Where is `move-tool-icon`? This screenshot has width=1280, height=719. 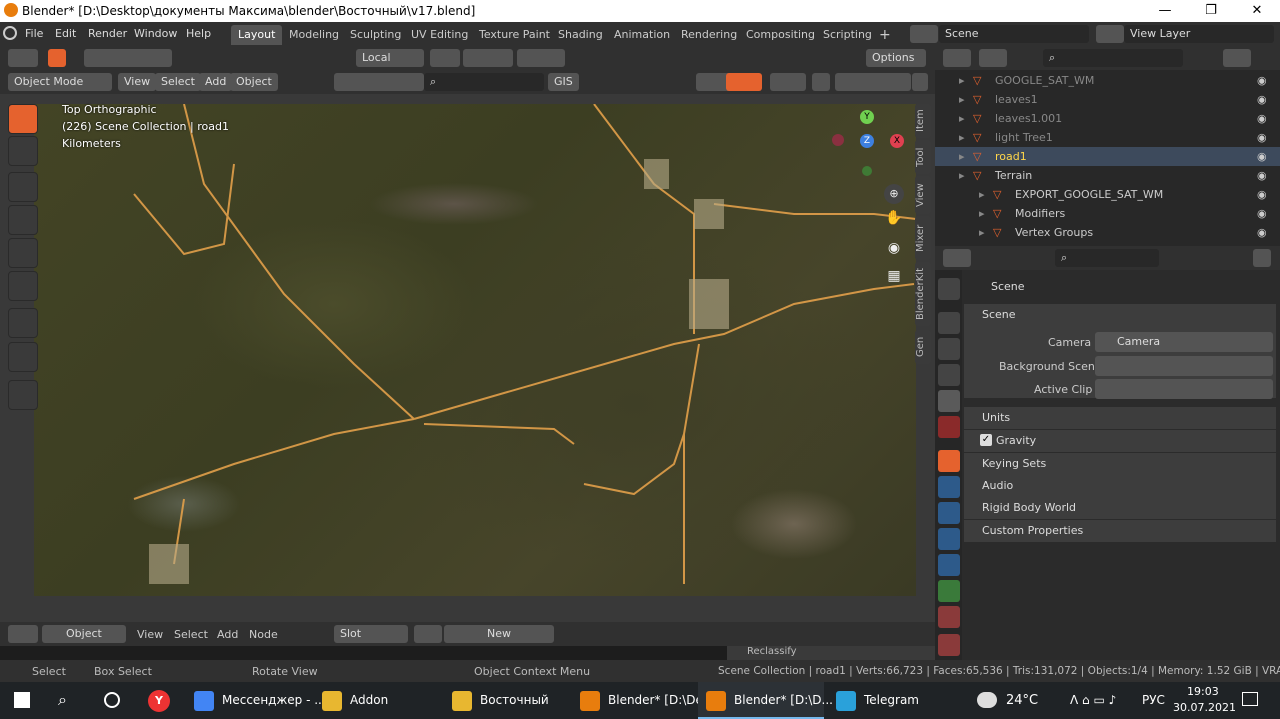 move-tool-icon is located at coordinates (23, 187).